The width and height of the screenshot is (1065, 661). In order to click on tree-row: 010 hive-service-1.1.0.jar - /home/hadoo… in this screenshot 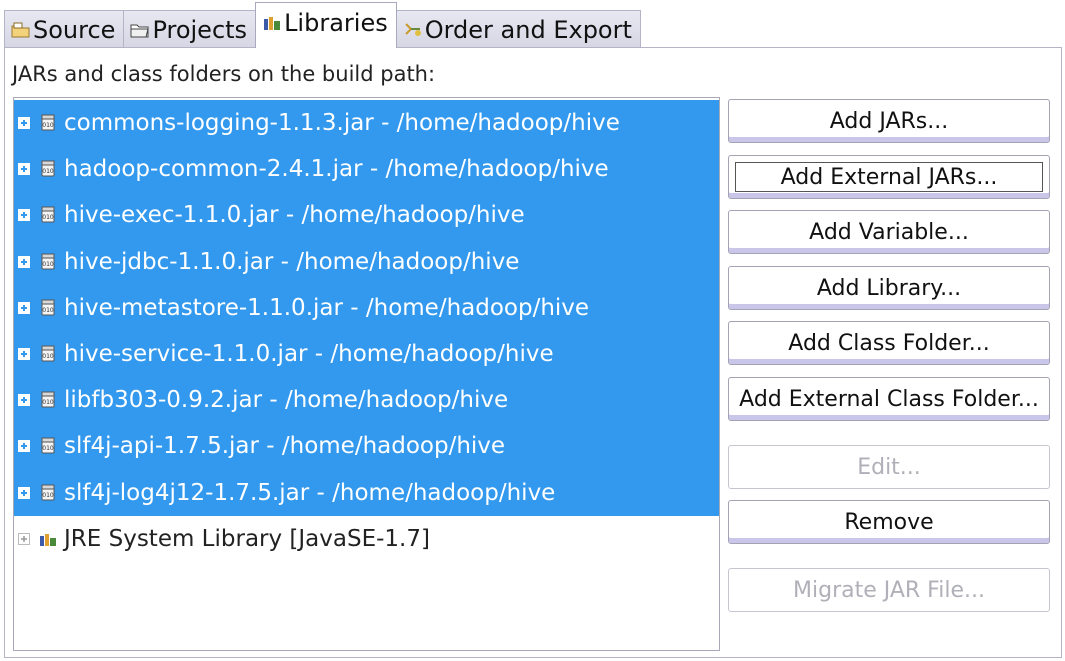, I will do `click(366, 354)`.